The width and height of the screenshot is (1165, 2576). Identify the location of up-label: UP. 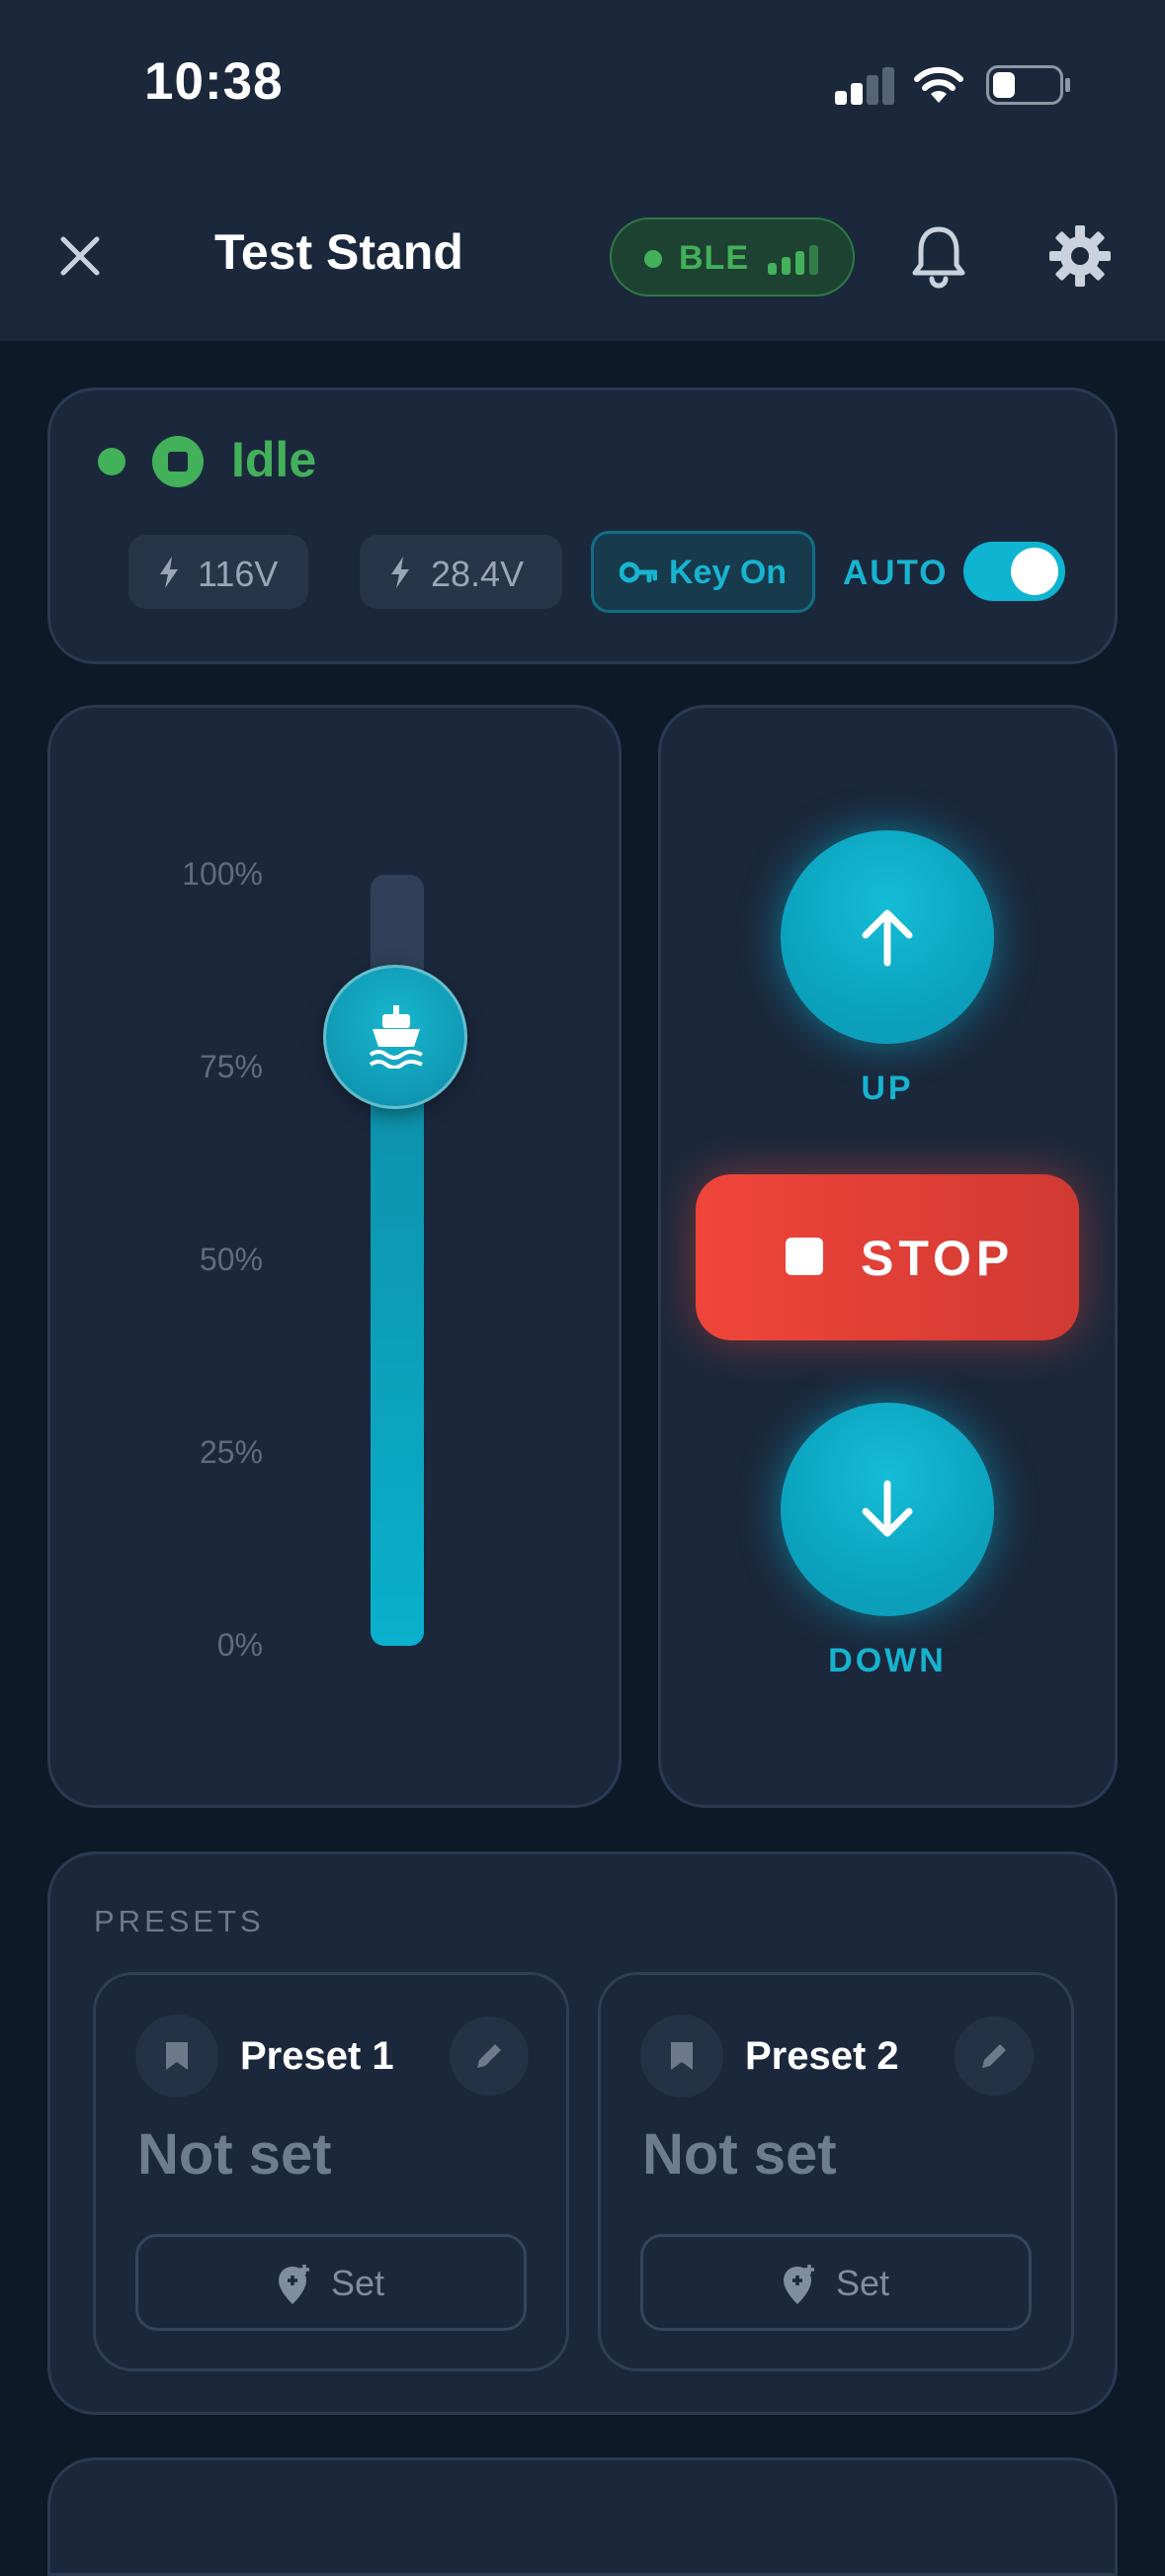
(887, 1088).